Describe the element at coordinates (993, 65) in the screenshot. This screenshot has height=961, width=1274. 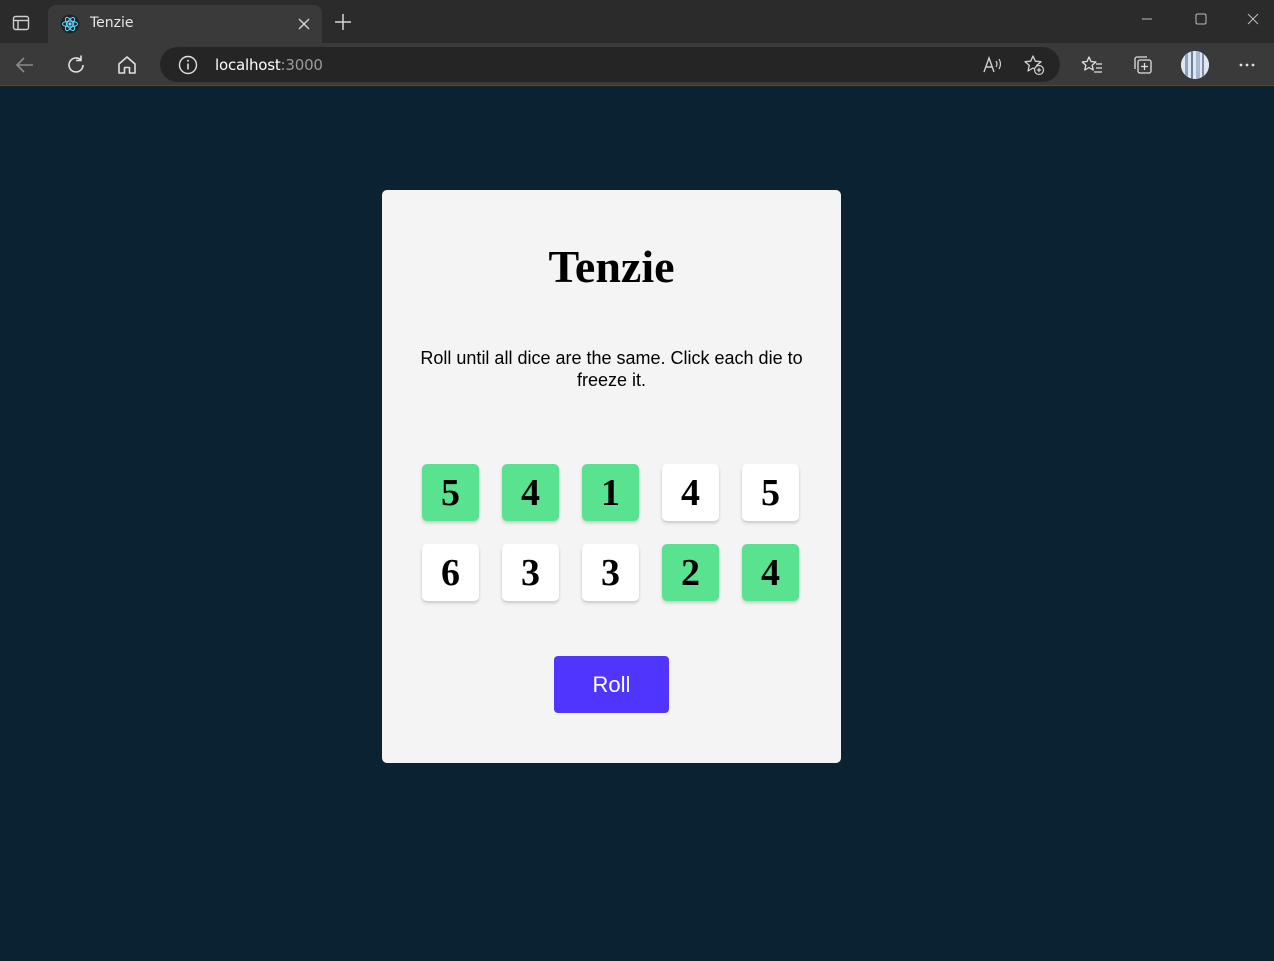
I see `read-aloud-icon` at that location.